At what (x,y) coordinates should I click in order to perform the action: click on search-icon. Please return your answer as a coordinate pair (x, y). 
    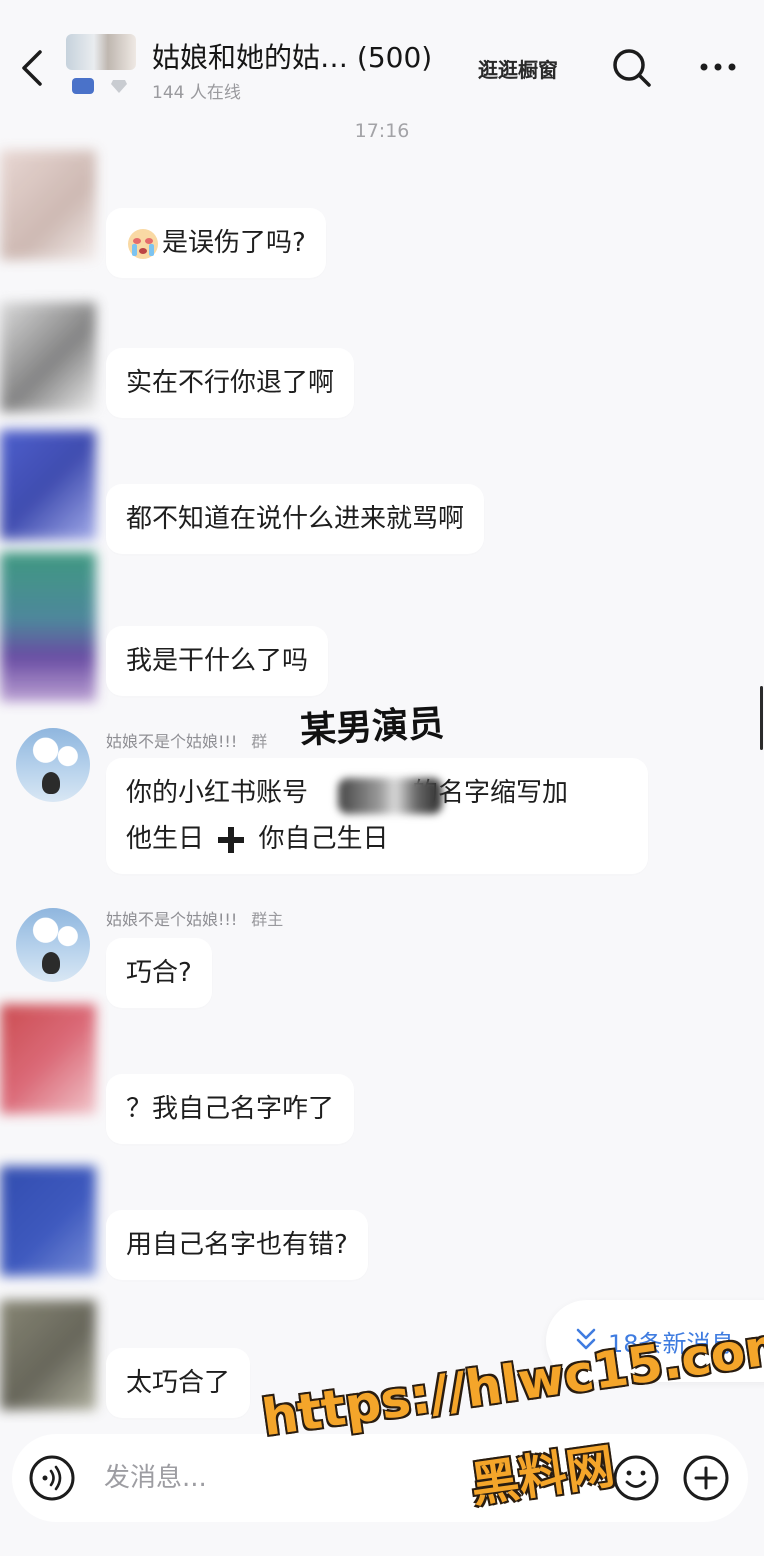
    Looking at the image, I should click on (632, 68).